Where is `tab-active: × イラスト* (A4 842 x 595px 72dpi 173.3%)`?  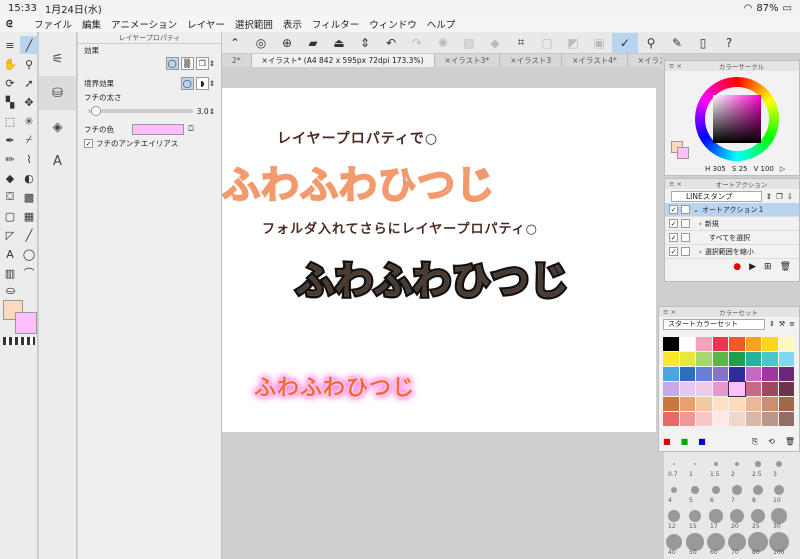 tab-active: × イラスト* (A4 842 x 595px 72dpi 173.3%) is located at coordinates (343, 60).